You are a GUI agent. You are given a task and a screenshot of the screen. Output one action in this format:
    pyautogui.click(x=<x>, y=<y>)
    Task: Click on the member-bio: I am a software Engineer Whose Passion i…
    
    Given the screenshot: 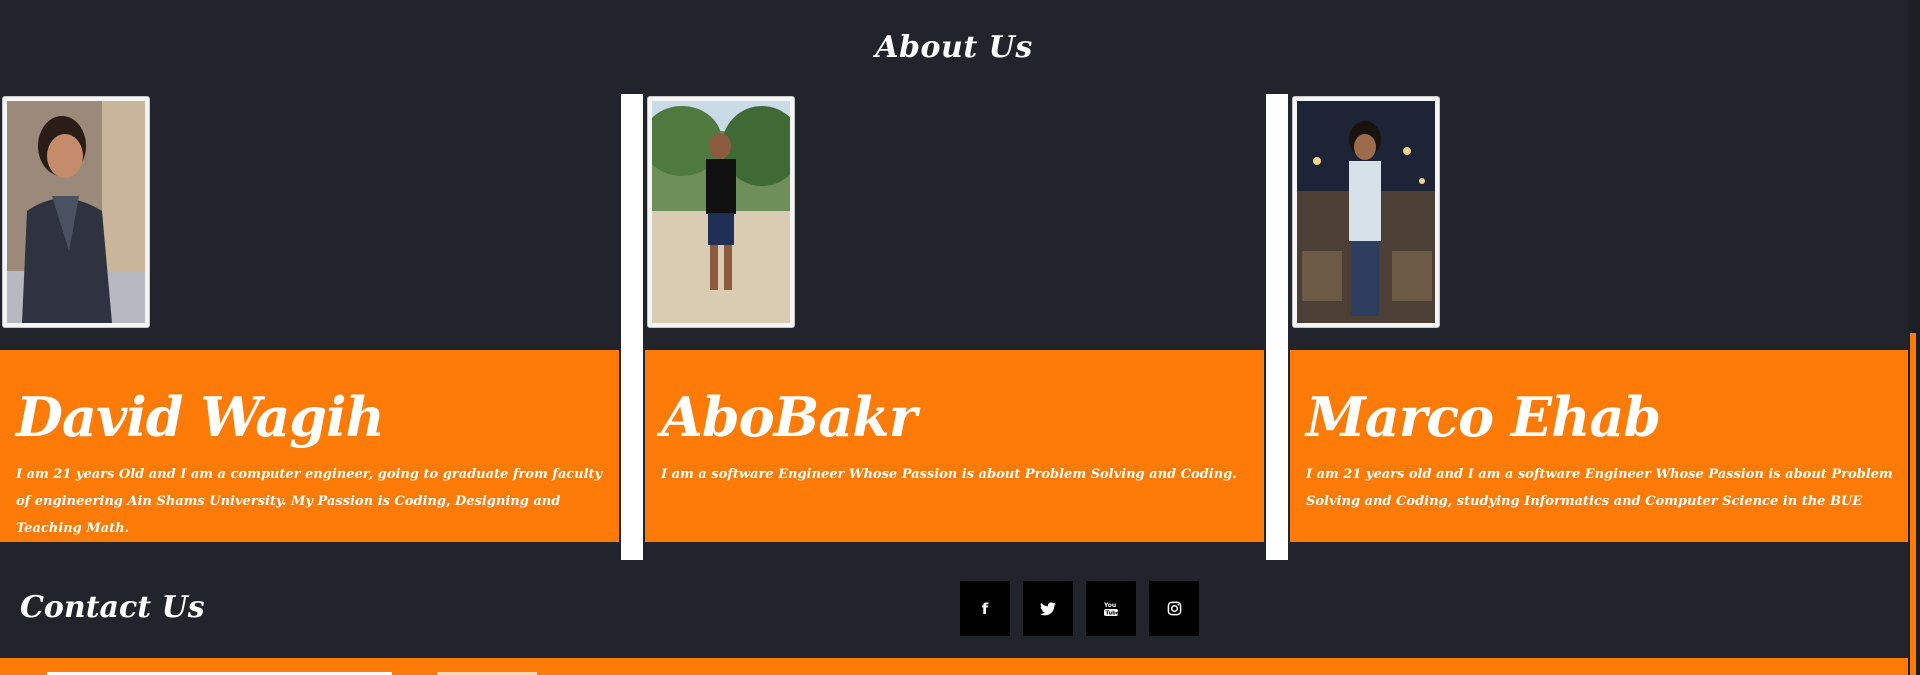 What is the action you would take?
    pyautogui.click(x=949, y=475)
    